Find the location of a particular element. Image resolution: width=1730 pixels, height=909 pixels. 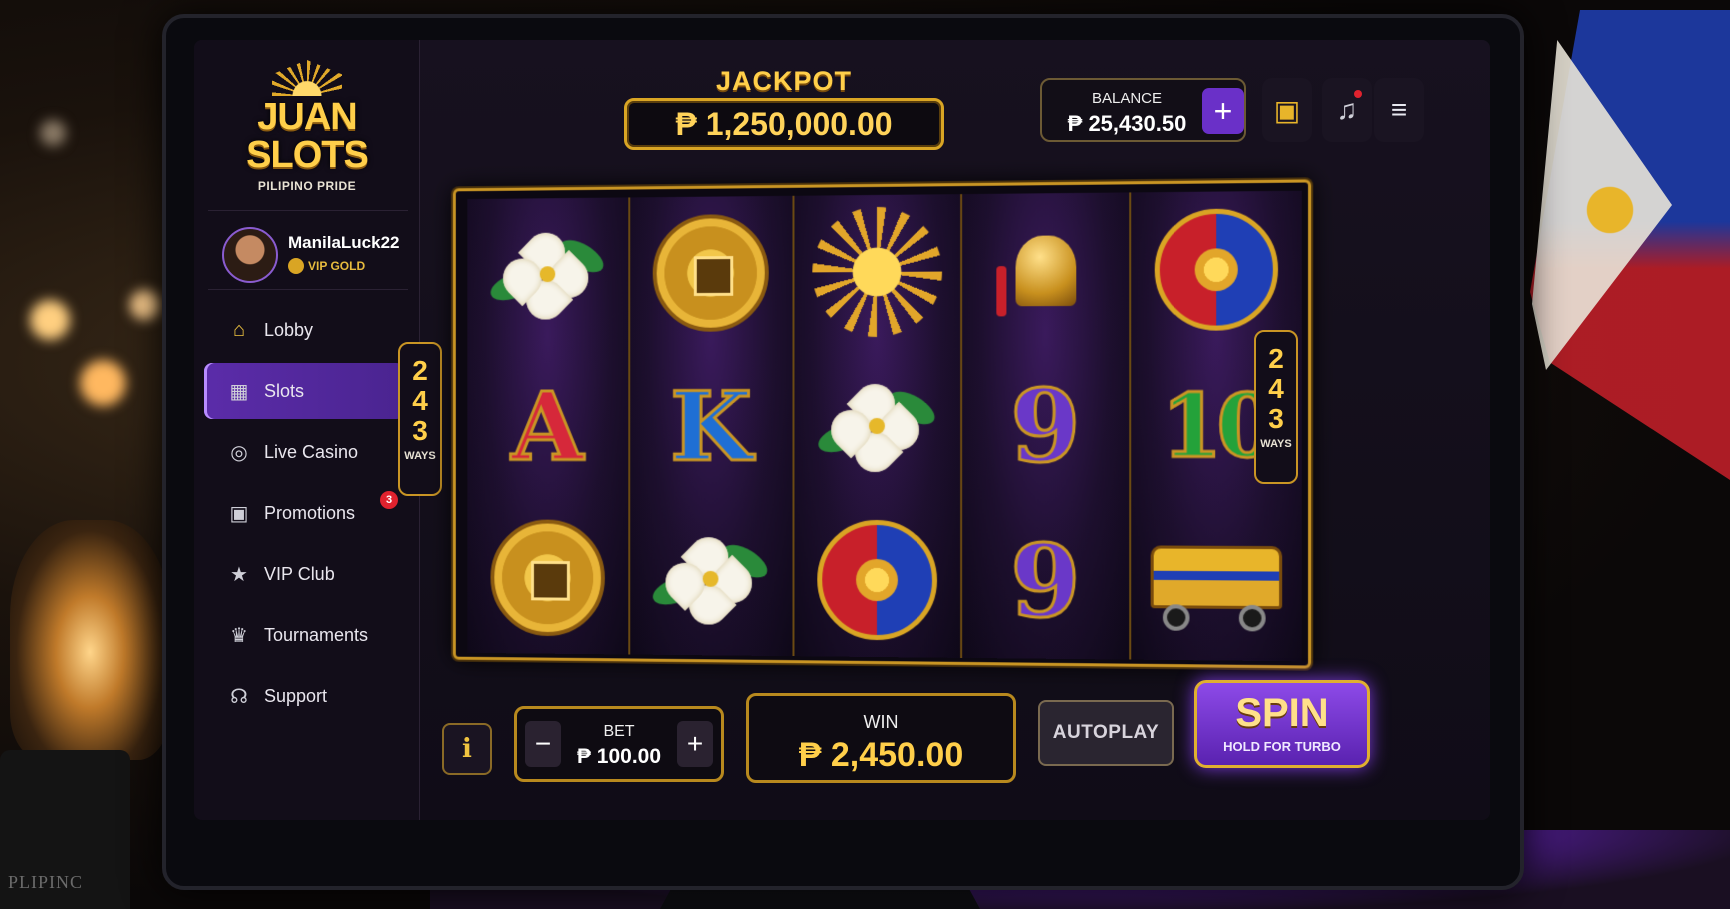

sidebar-item-lobby: ⌂ Lobby is located at coordinates (304, 330).